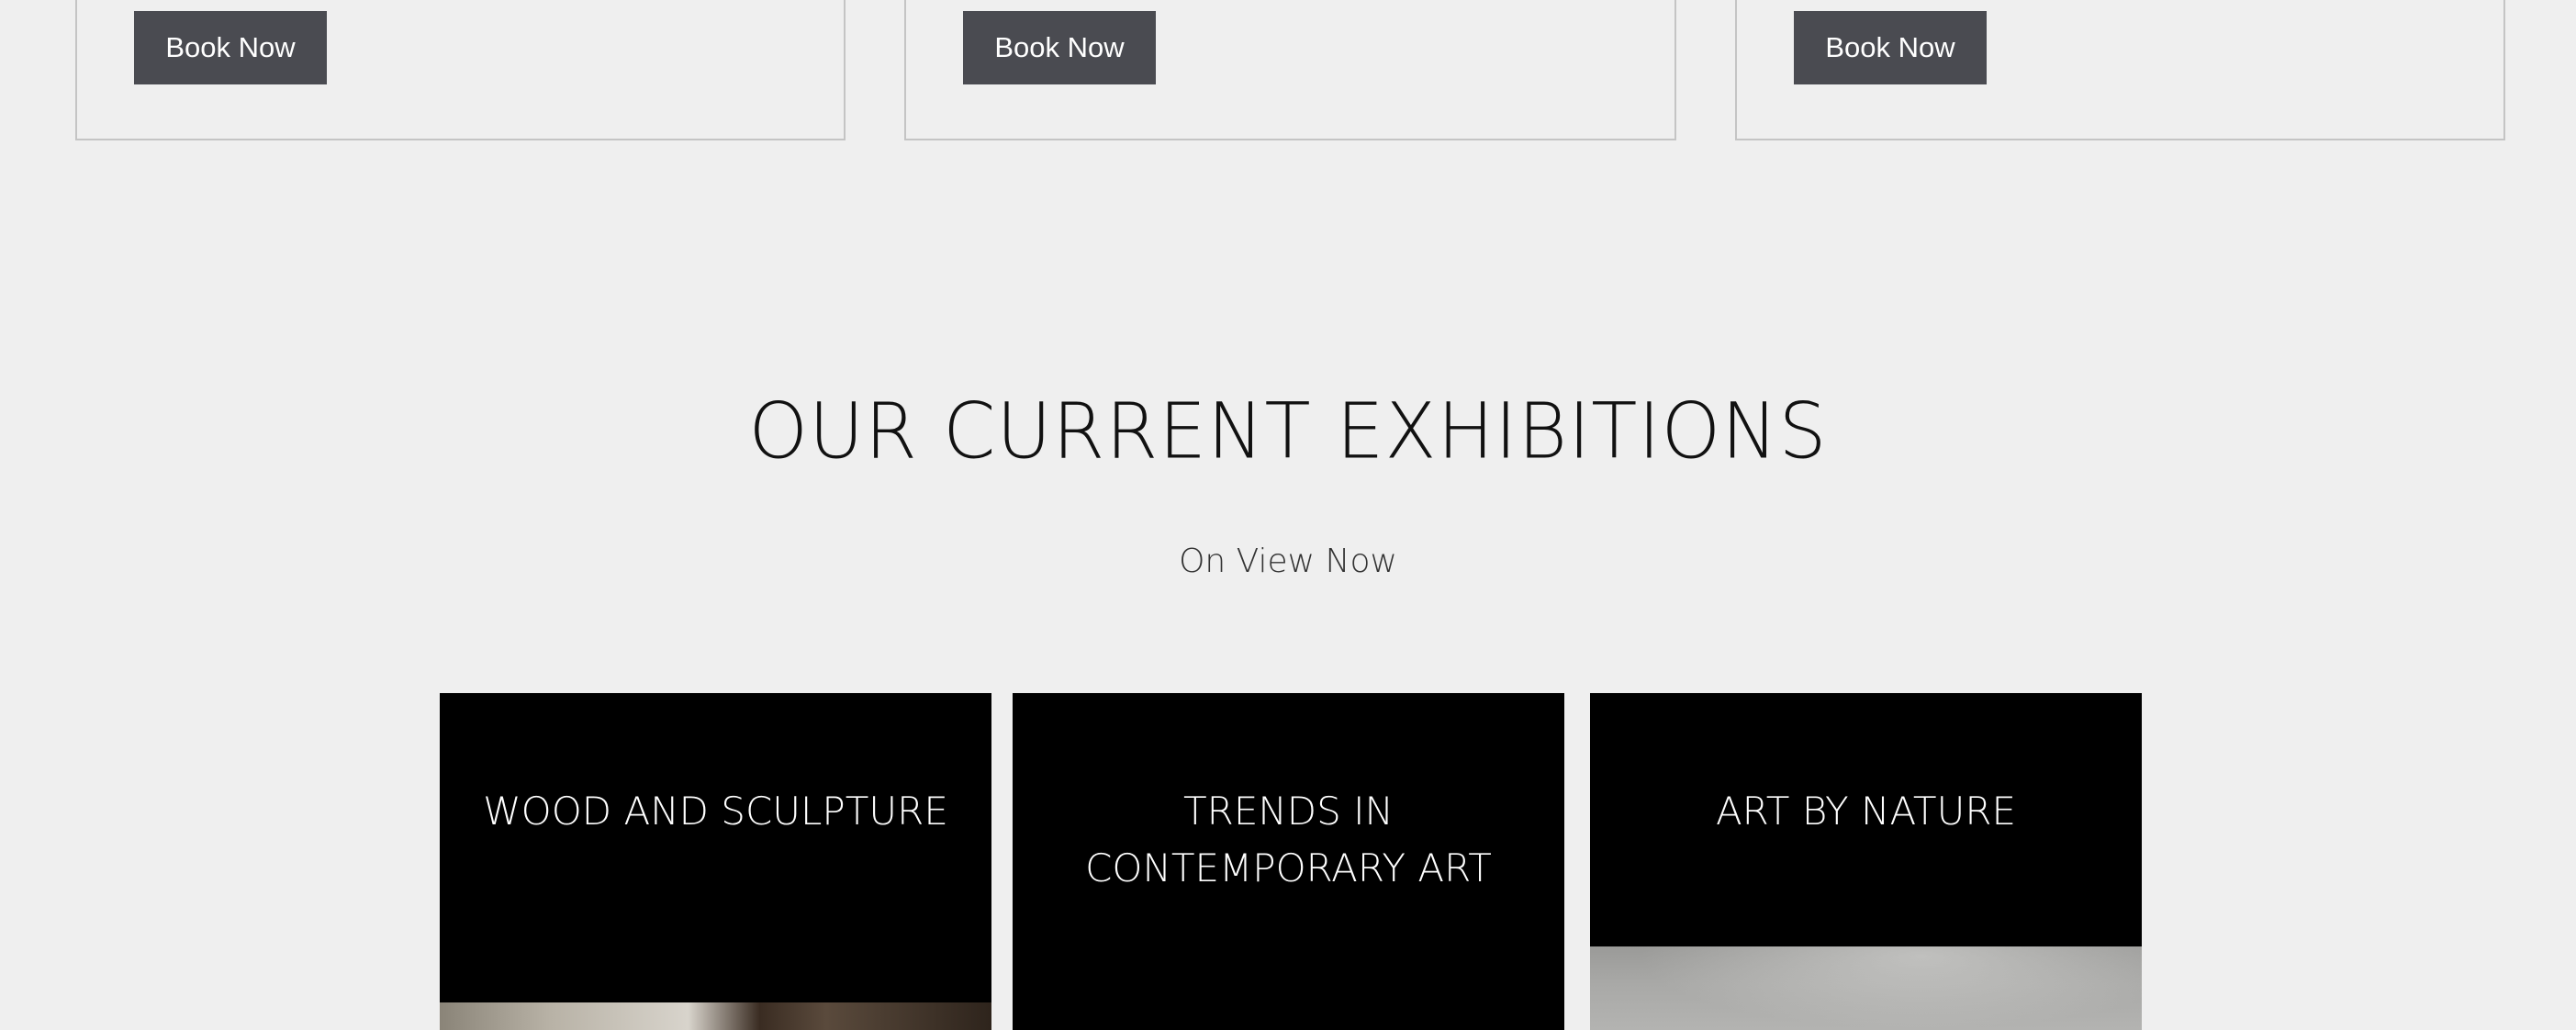 This screenshot has height=1030, width=2576. What do you see at coordinates (1288, 431) in the screenshot?
I see `exhibitions-section-title: OUR CURRENT EXHIBITIONS` at bounding box center [1288, 431].